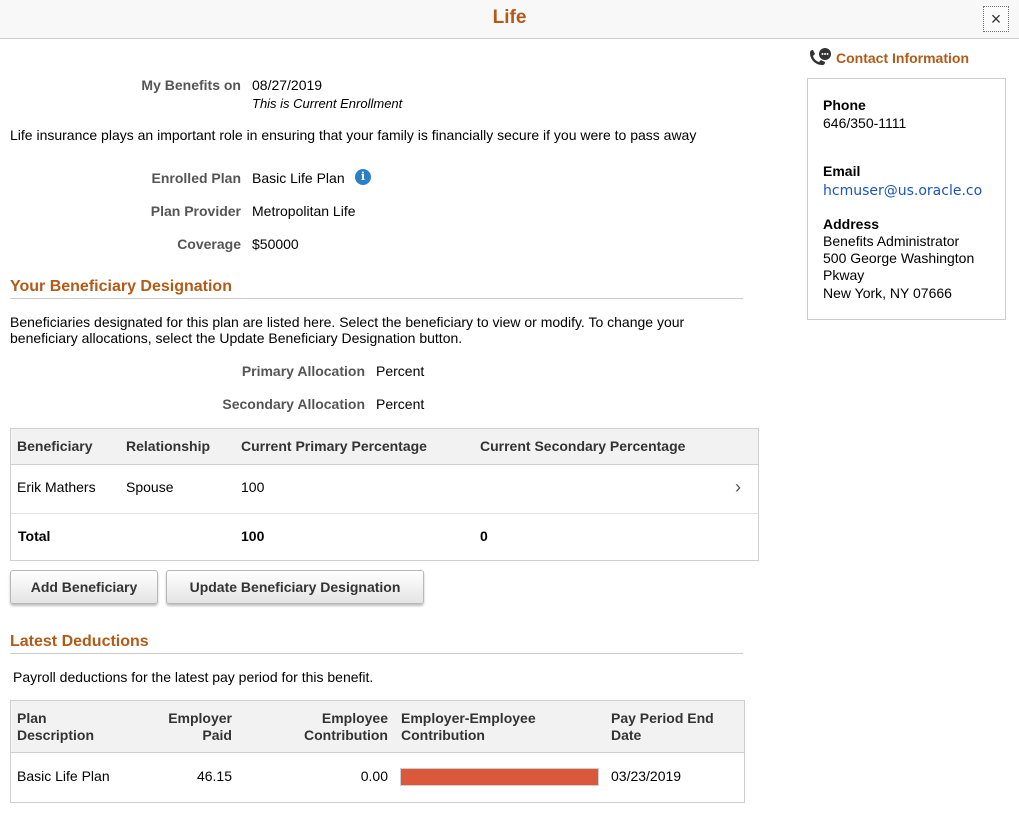  I want to click on email-link: hcmuser@us.oracle.co, so click(902, 191).